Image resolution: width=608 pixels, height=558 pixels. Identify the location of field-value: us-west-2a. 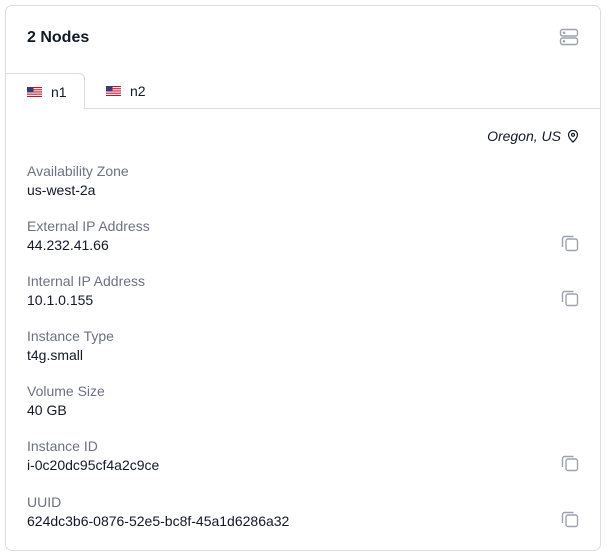
(61, 190).